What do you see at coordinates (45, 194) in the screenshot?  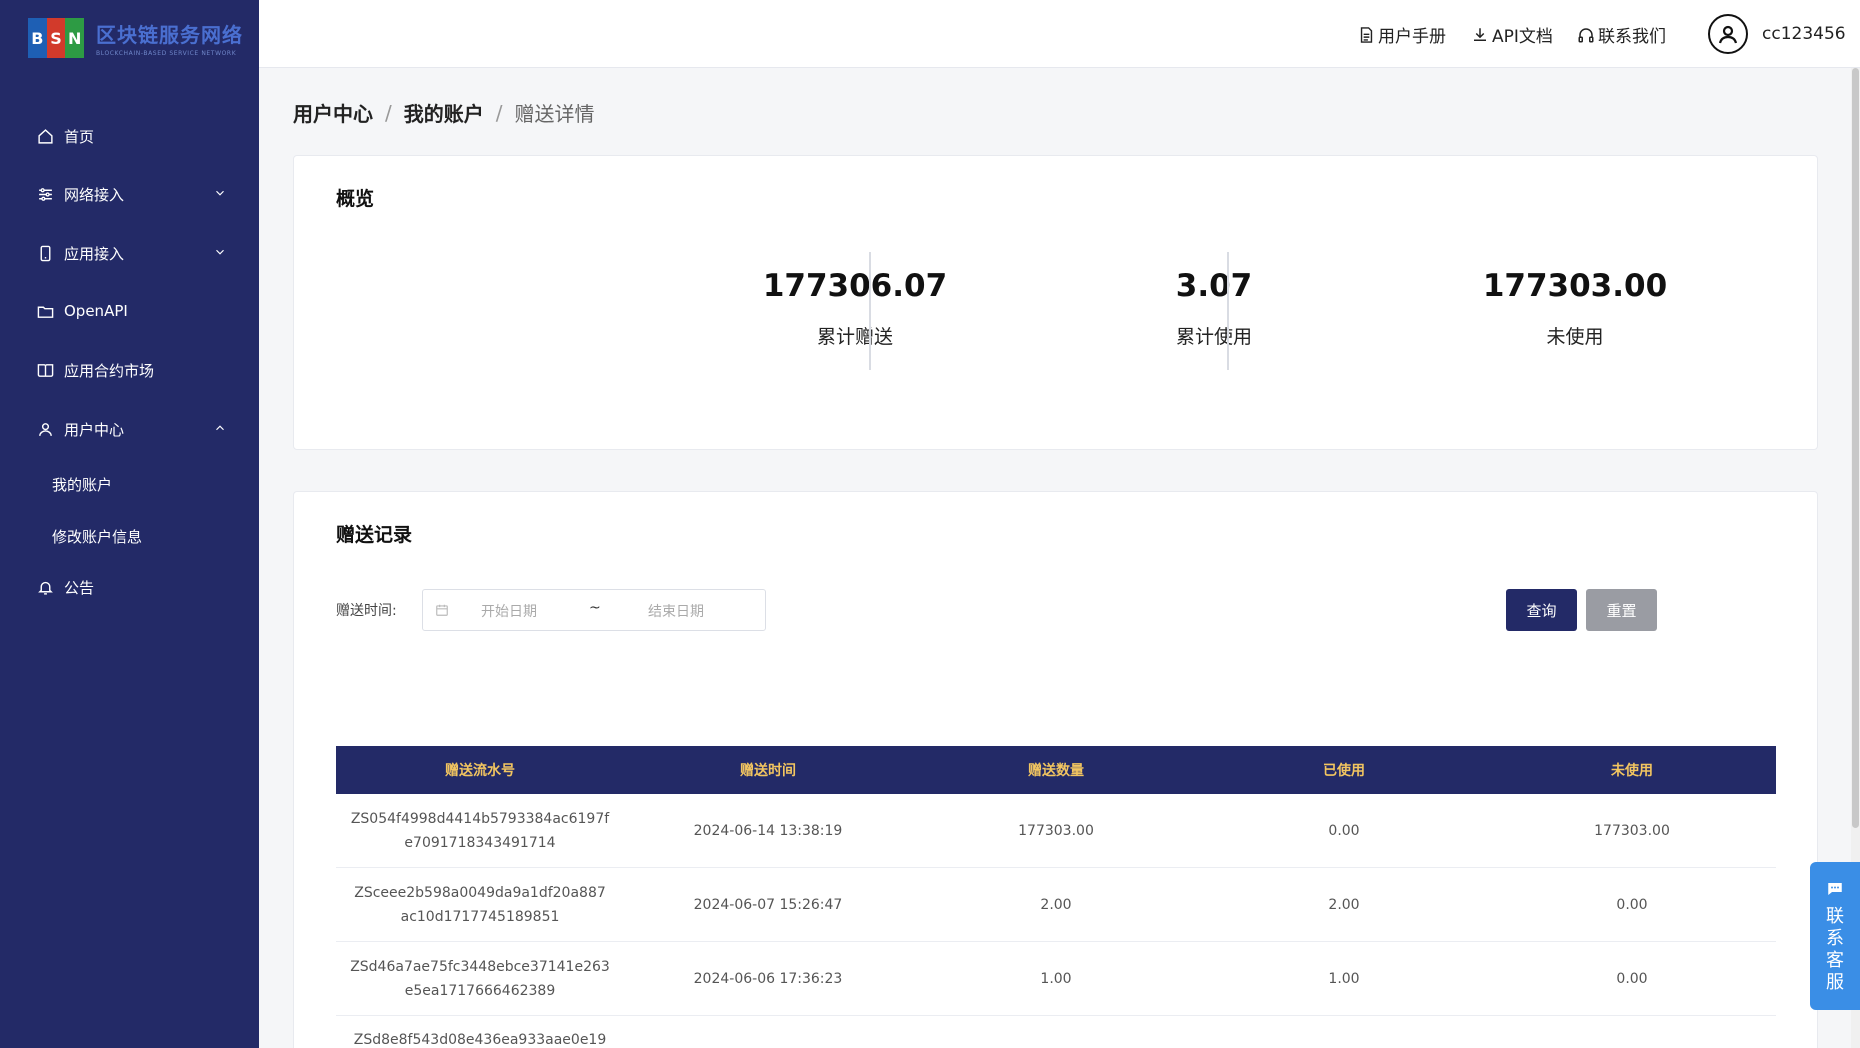 I see `sliders-icon` at bounding box center [45, 194].